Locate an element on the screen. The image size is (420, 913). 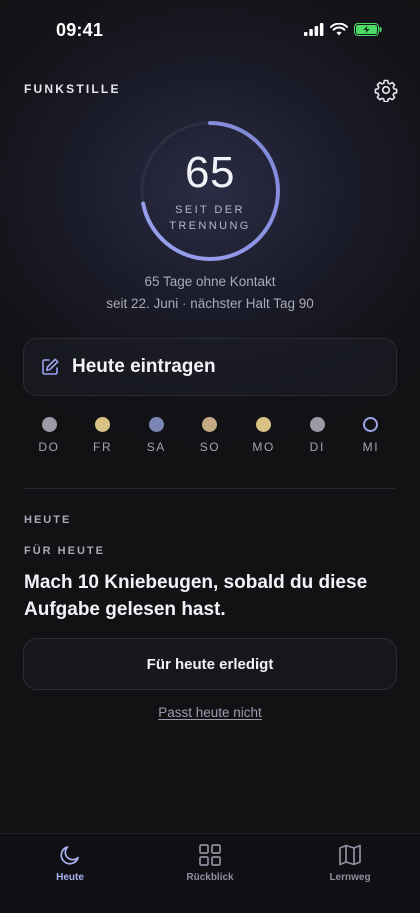
day-item: MI is located at coordinates (371, 435).